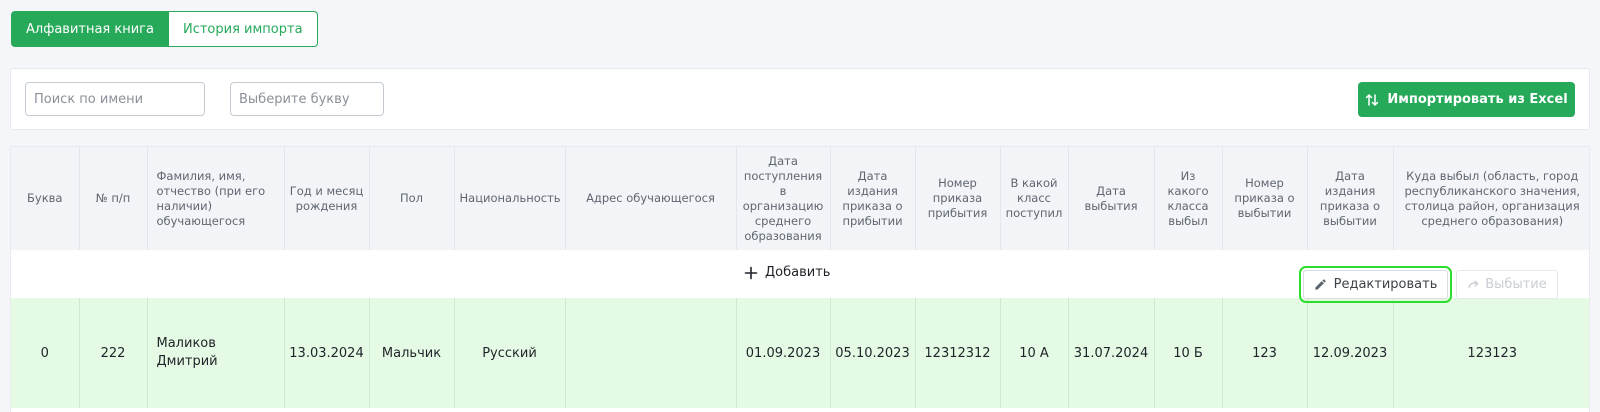  I want to click on column-header: Национальность, so click(510, 198).